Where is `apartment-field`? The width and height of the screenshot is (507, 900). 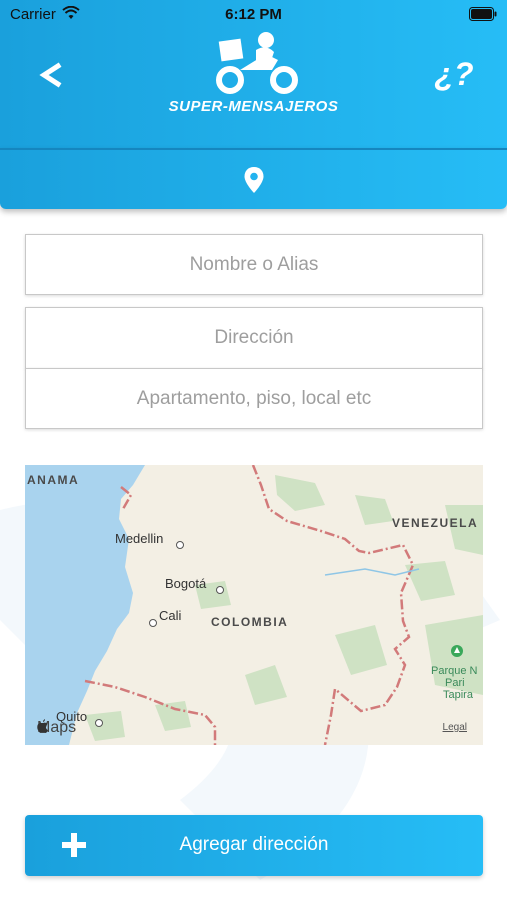
apartment-field is located at coordinates (254, 398).